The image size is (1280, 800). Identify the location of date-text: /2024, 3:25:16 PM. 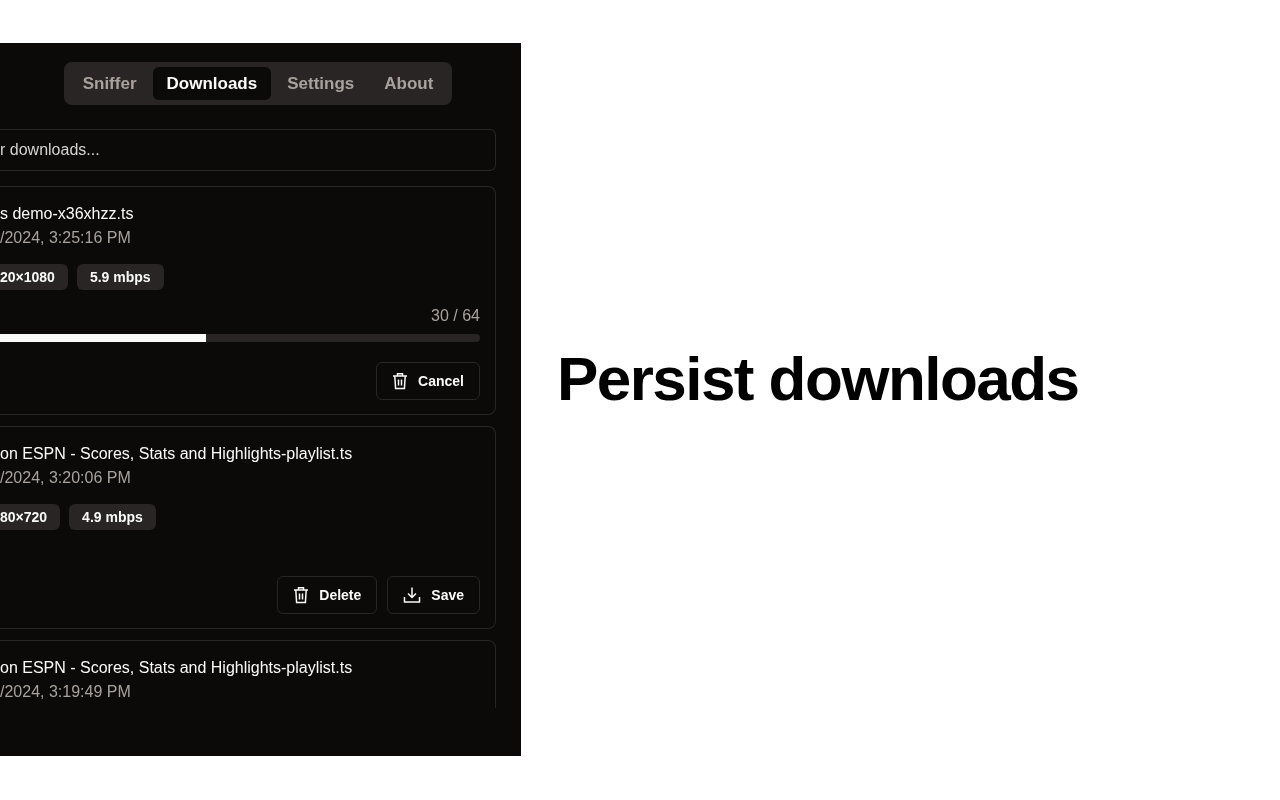
(65, 238).